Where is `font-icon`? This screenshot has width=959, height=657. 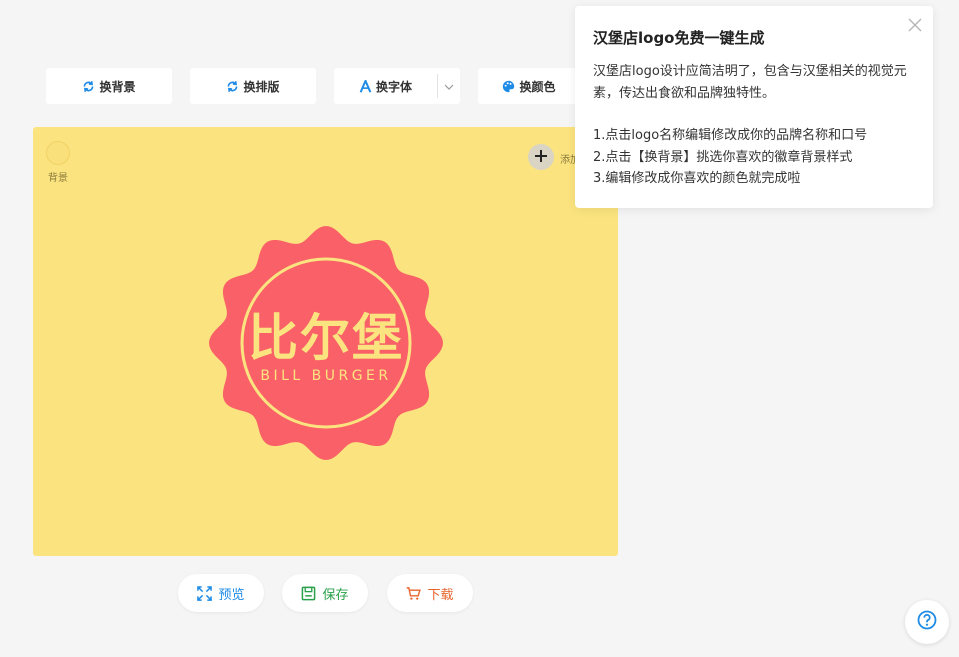
font-icon is located at coordinates (365, 86).